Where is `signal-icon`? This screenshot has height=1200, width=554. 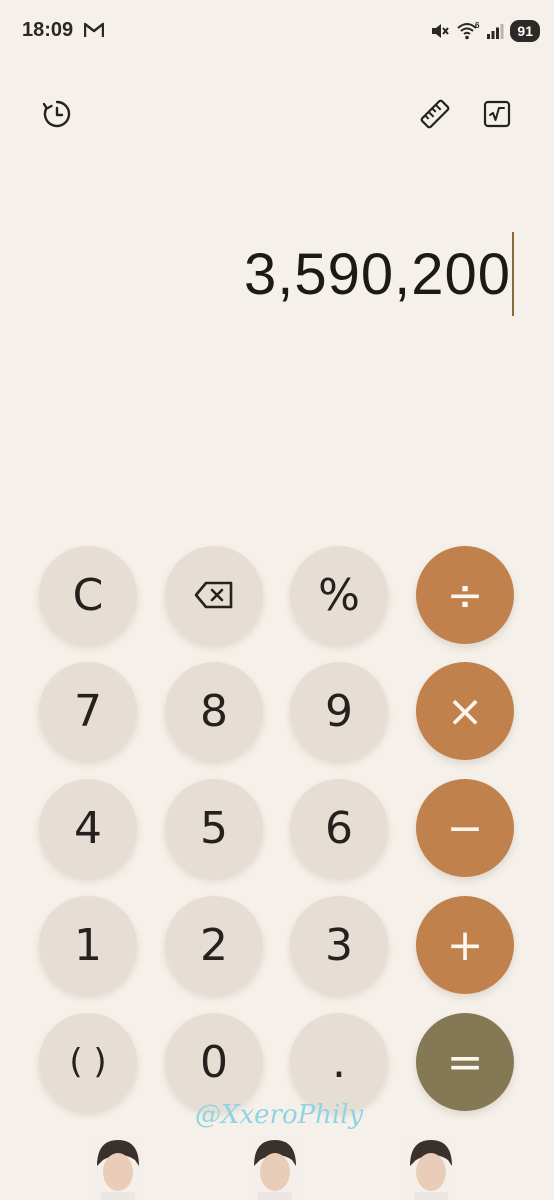 signal-icon is located at coordinates (495, 31).